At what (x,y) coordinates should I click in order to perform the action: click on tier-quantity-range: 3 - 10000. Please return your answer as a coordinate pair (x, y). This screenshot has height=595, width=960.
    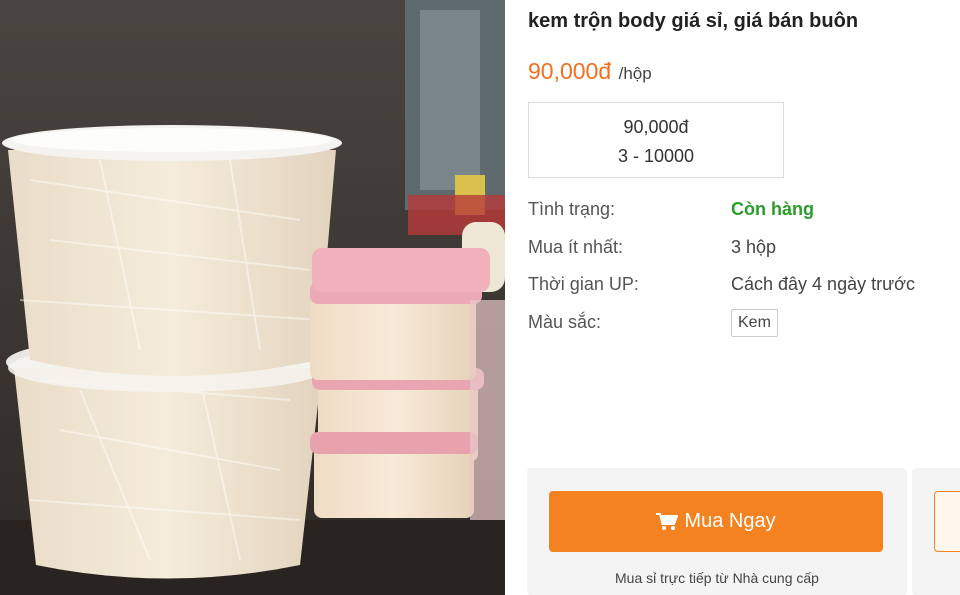
    Looking at the image, I should click on (656, 156).